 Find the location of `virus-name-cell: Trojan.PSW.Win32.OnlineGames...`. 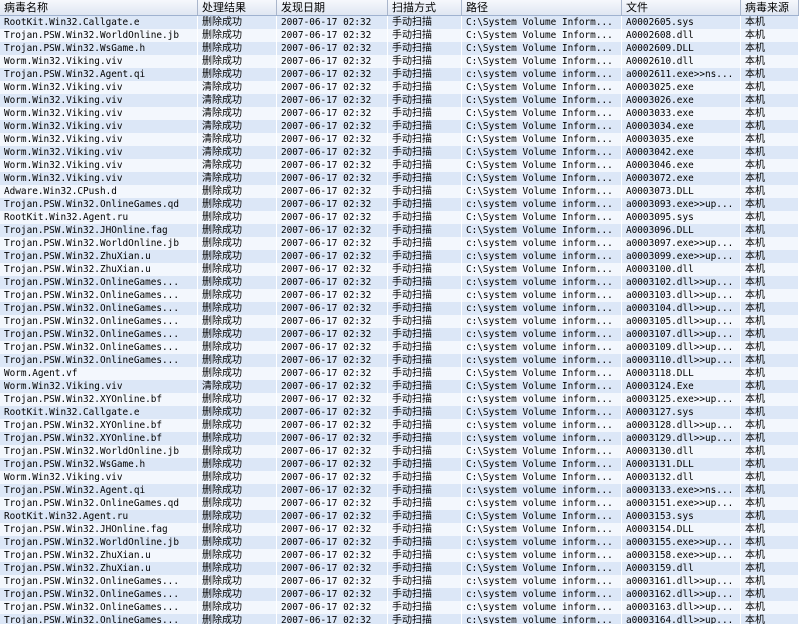

virus-name-cell: Trojan.PSW.Win32.OnlineGames... is located at coordinates (99, 282).